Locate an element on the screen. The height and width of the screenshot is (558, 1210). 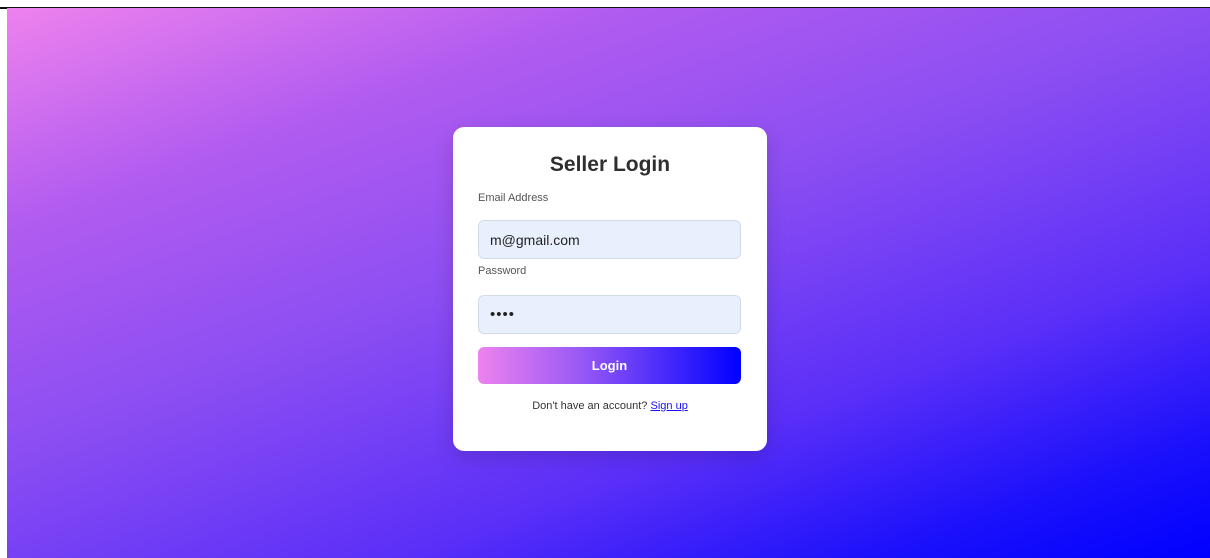
signup-prompt: Don't have an account? Sign up is located at coordinates (610, 406).